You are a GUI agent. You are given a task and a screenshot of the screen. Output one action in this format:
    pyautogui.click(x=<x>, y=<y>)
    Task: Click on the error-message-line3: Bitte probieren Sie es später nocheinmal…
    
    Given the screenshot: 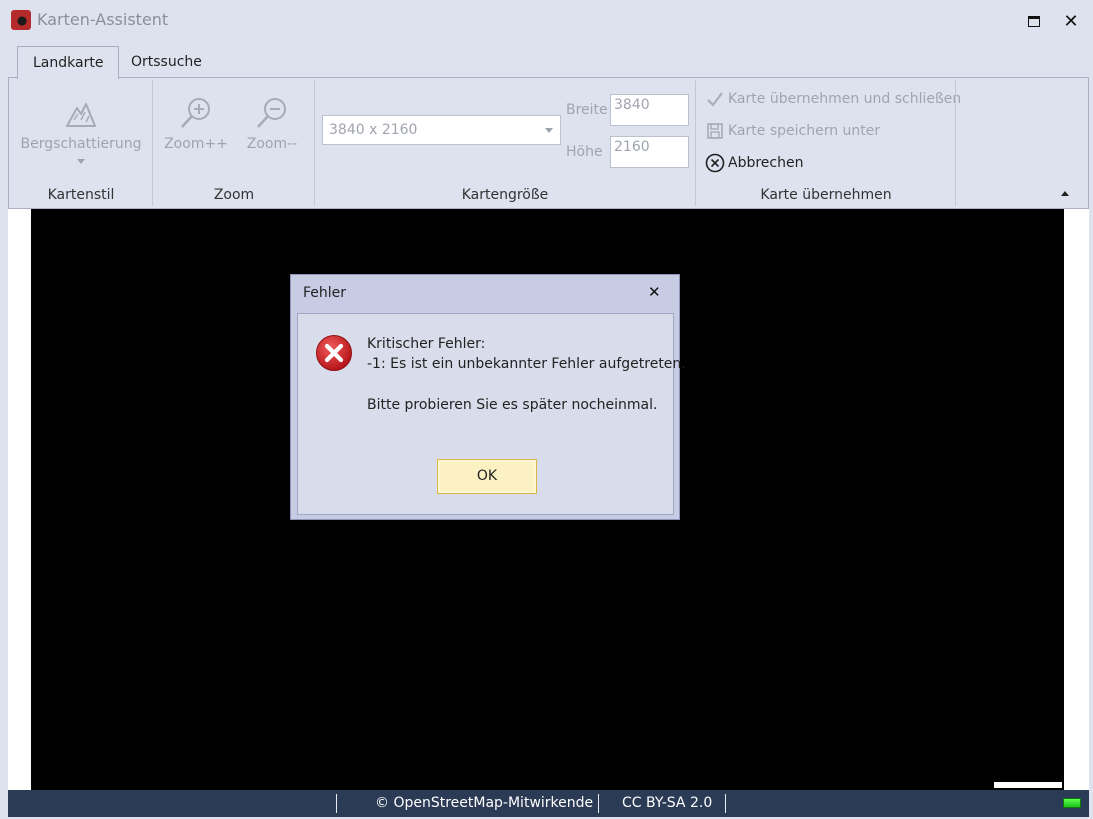 What is the action you would take?
    pyautogui.click(x=512, y=405)
    